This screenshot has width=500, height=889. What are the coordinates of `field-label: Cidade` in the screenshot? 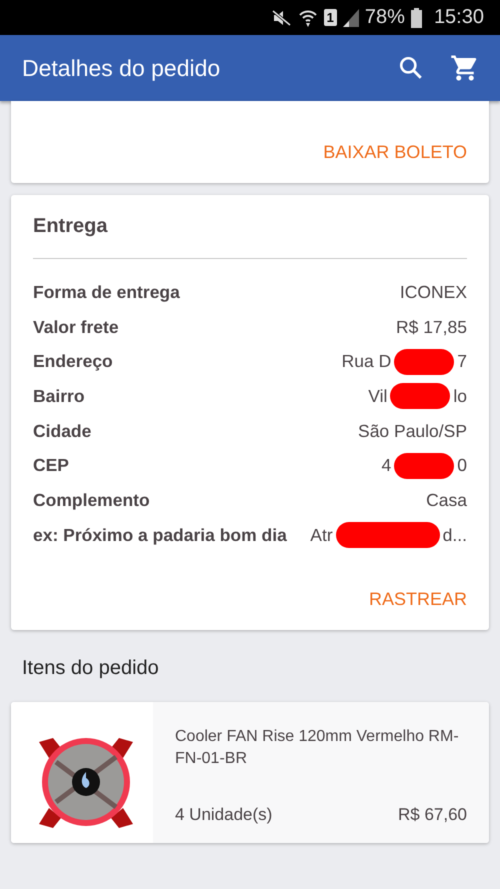 It's located at (62, 431).